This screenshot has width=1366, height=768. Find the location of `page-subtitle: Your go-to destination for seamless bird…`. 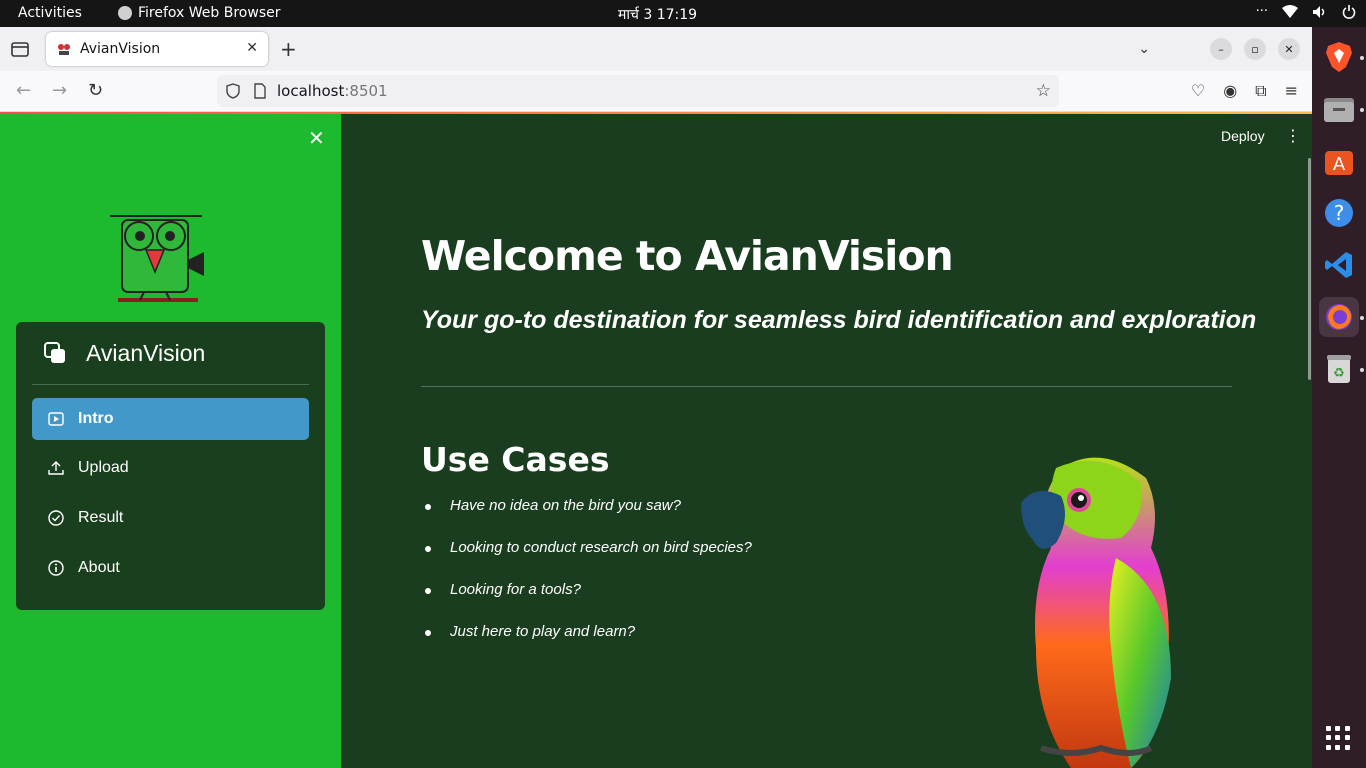

page-subtitle: Your go-to destination for seamless bird… is located at coordinates (839, 320).